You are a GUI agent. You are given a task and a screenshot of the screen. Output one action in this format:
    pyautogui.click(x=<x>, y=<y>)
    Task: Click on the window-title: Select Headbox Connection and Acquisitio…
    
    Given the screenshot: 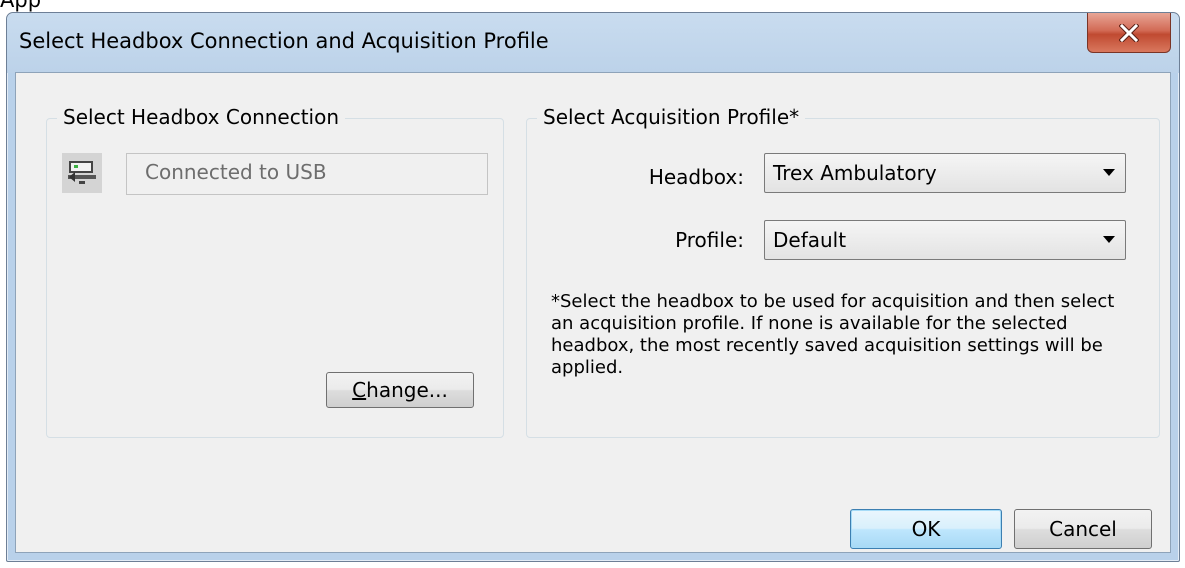 What is the action you would take?
    pyautogui.click(x=284, y=41)
    